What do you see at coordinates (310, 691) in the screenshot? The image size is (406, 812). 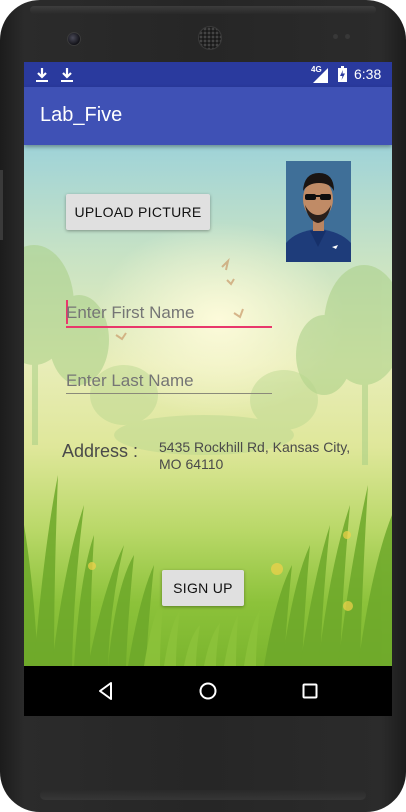 I see `recents-icon` at bounding box center [310, 691].